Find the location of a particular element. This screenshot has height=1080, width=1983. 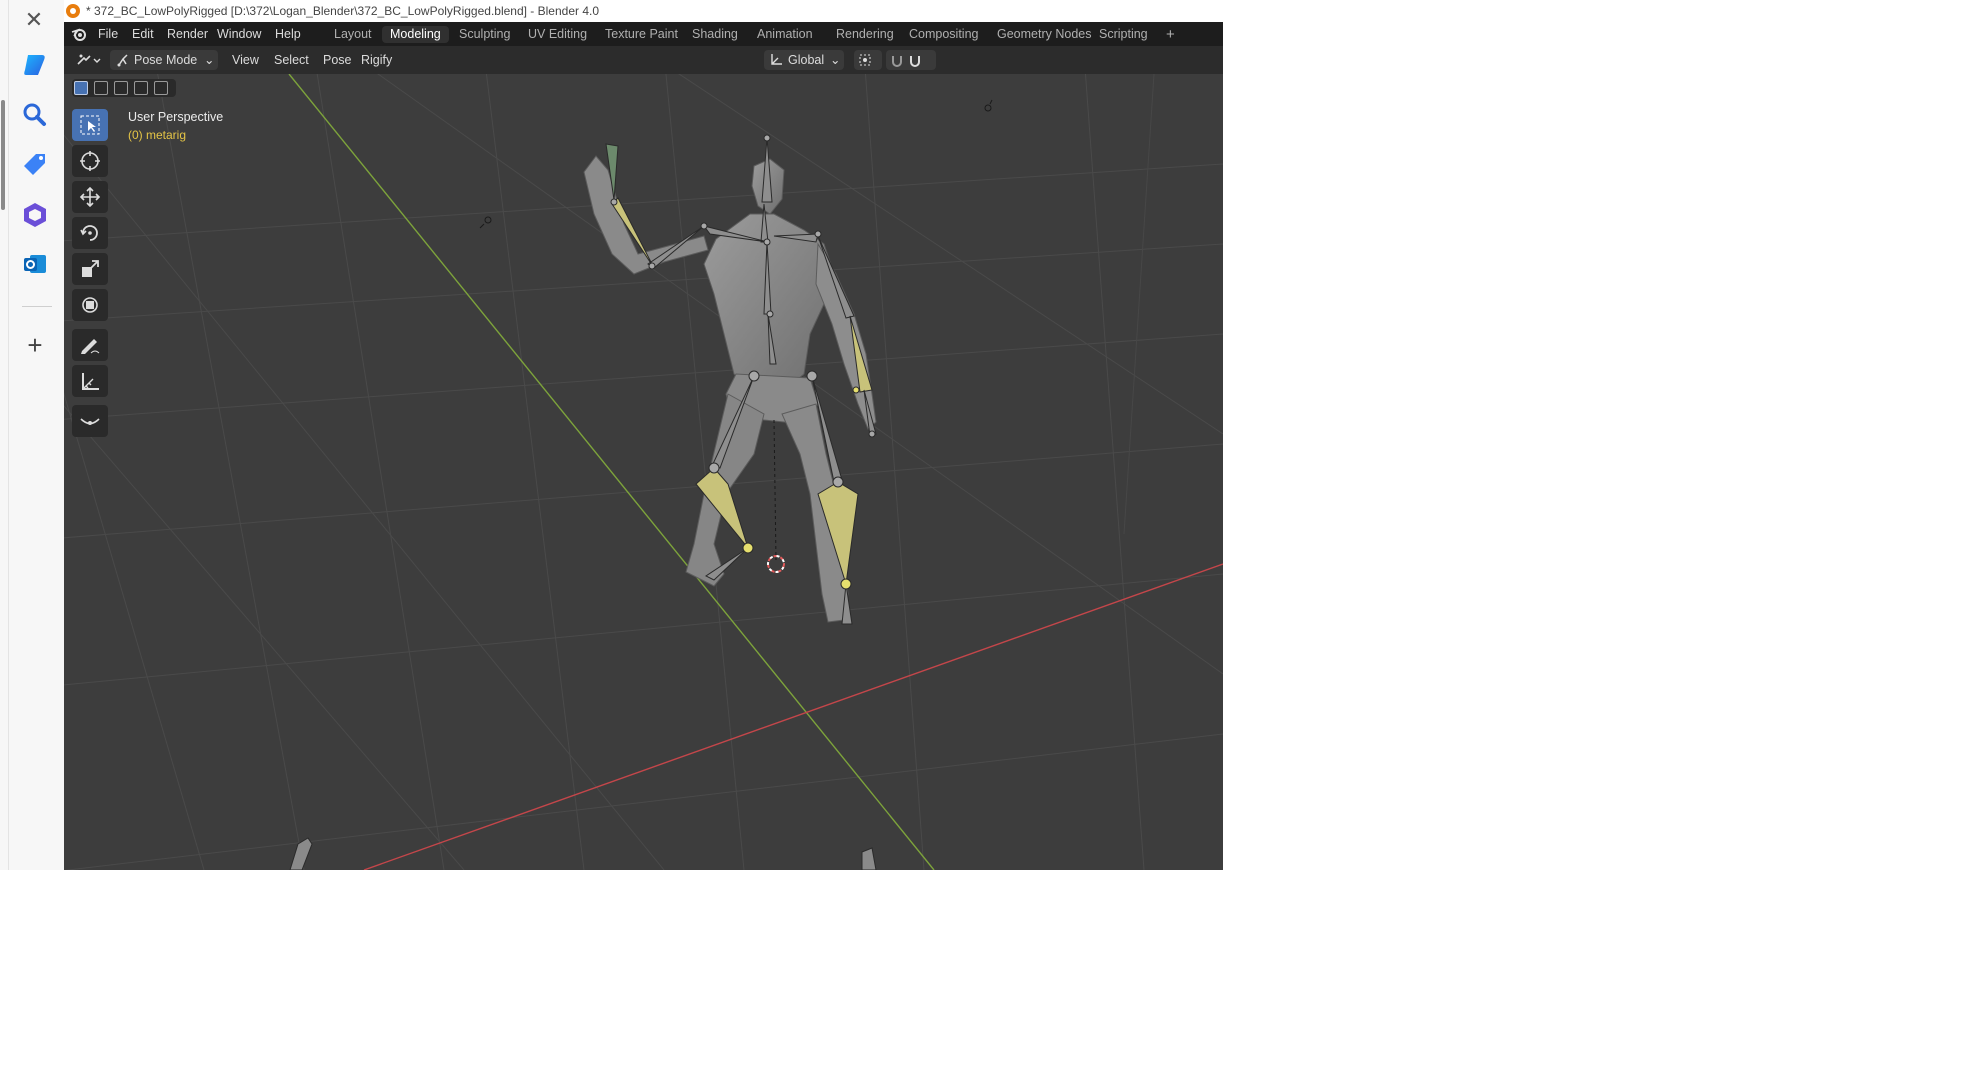

blender-menu-icon is located at coordinates (79, 34).